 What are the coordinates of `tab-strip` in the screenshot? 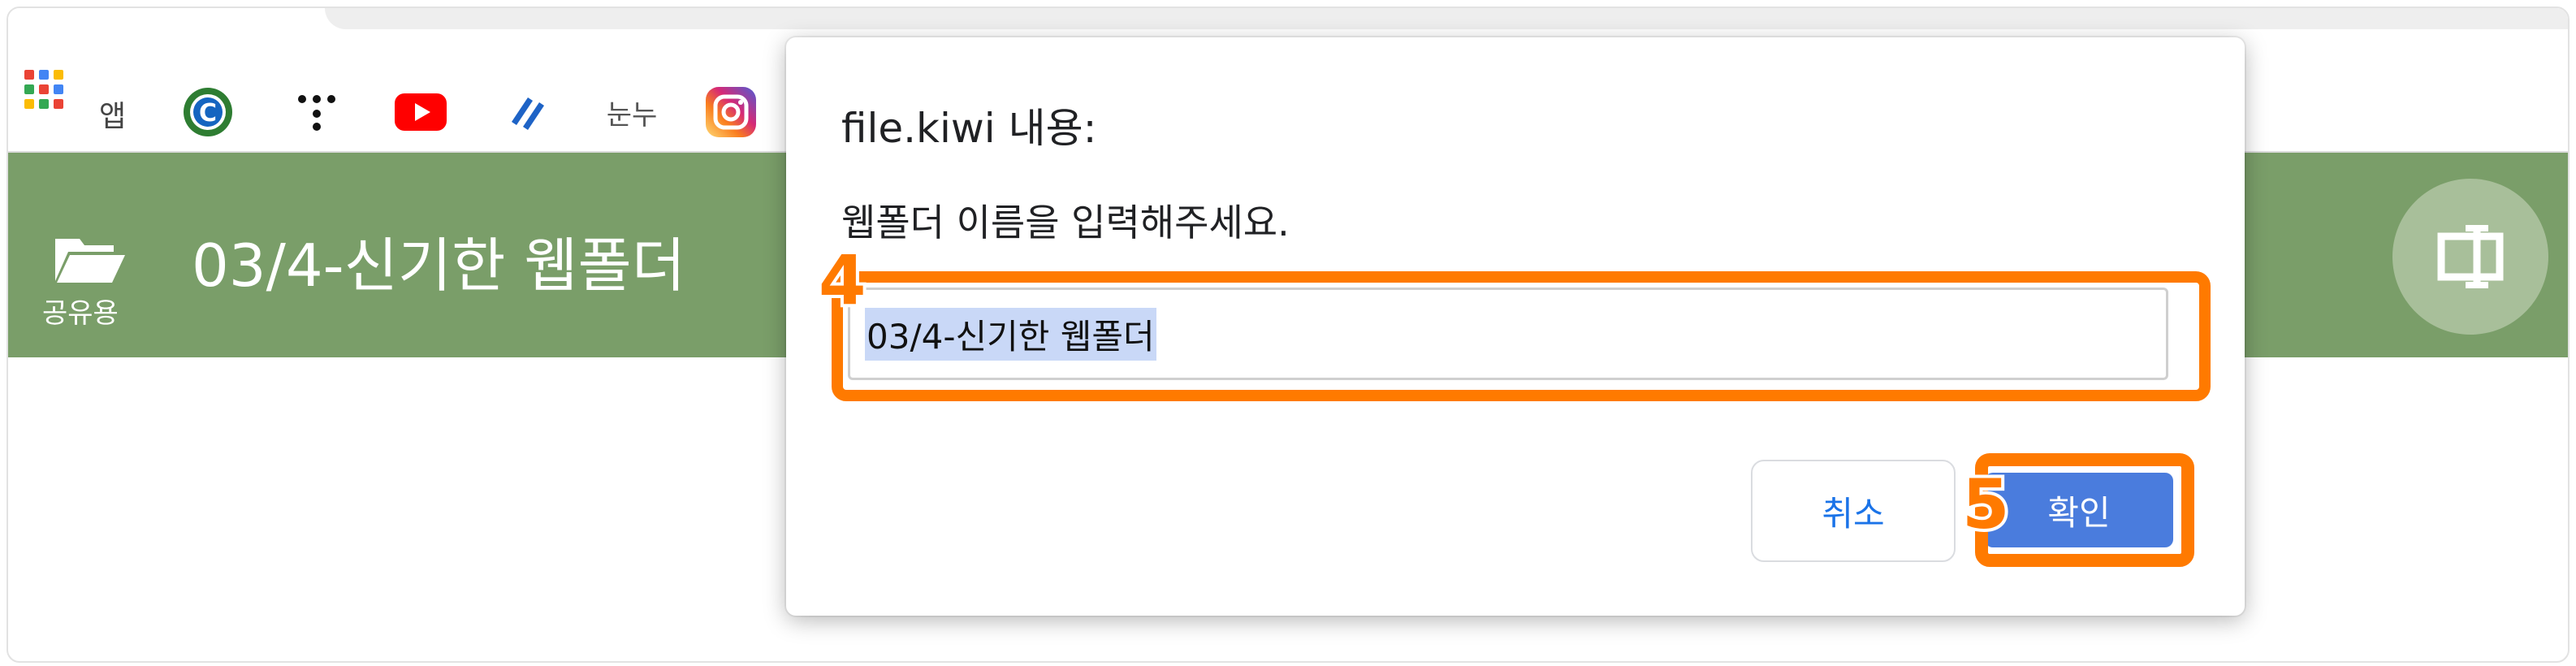 It's located at (1288, 19).